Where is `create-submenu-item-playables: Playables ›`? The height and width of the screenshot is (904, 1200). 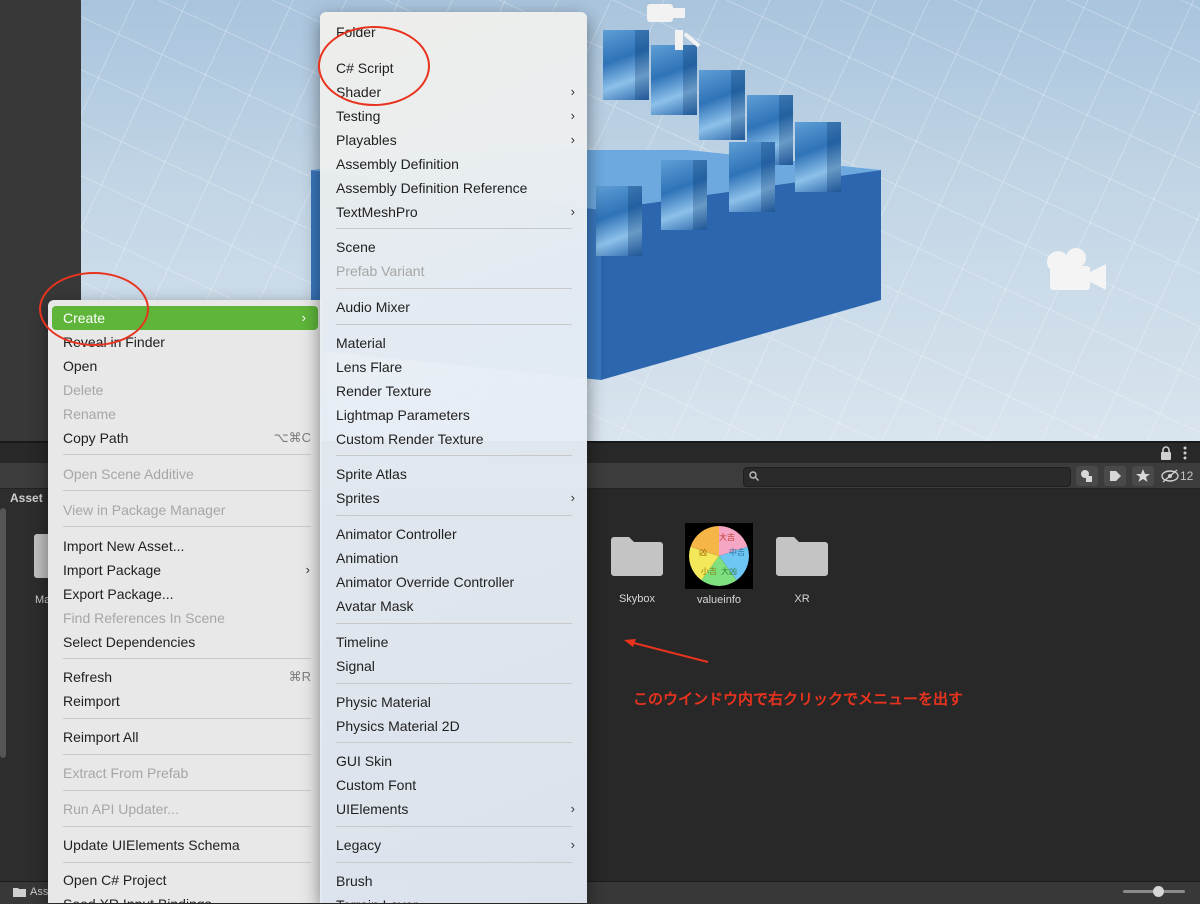 create-submenu-item-playables: Playables › is located at coordinates (453, 140).